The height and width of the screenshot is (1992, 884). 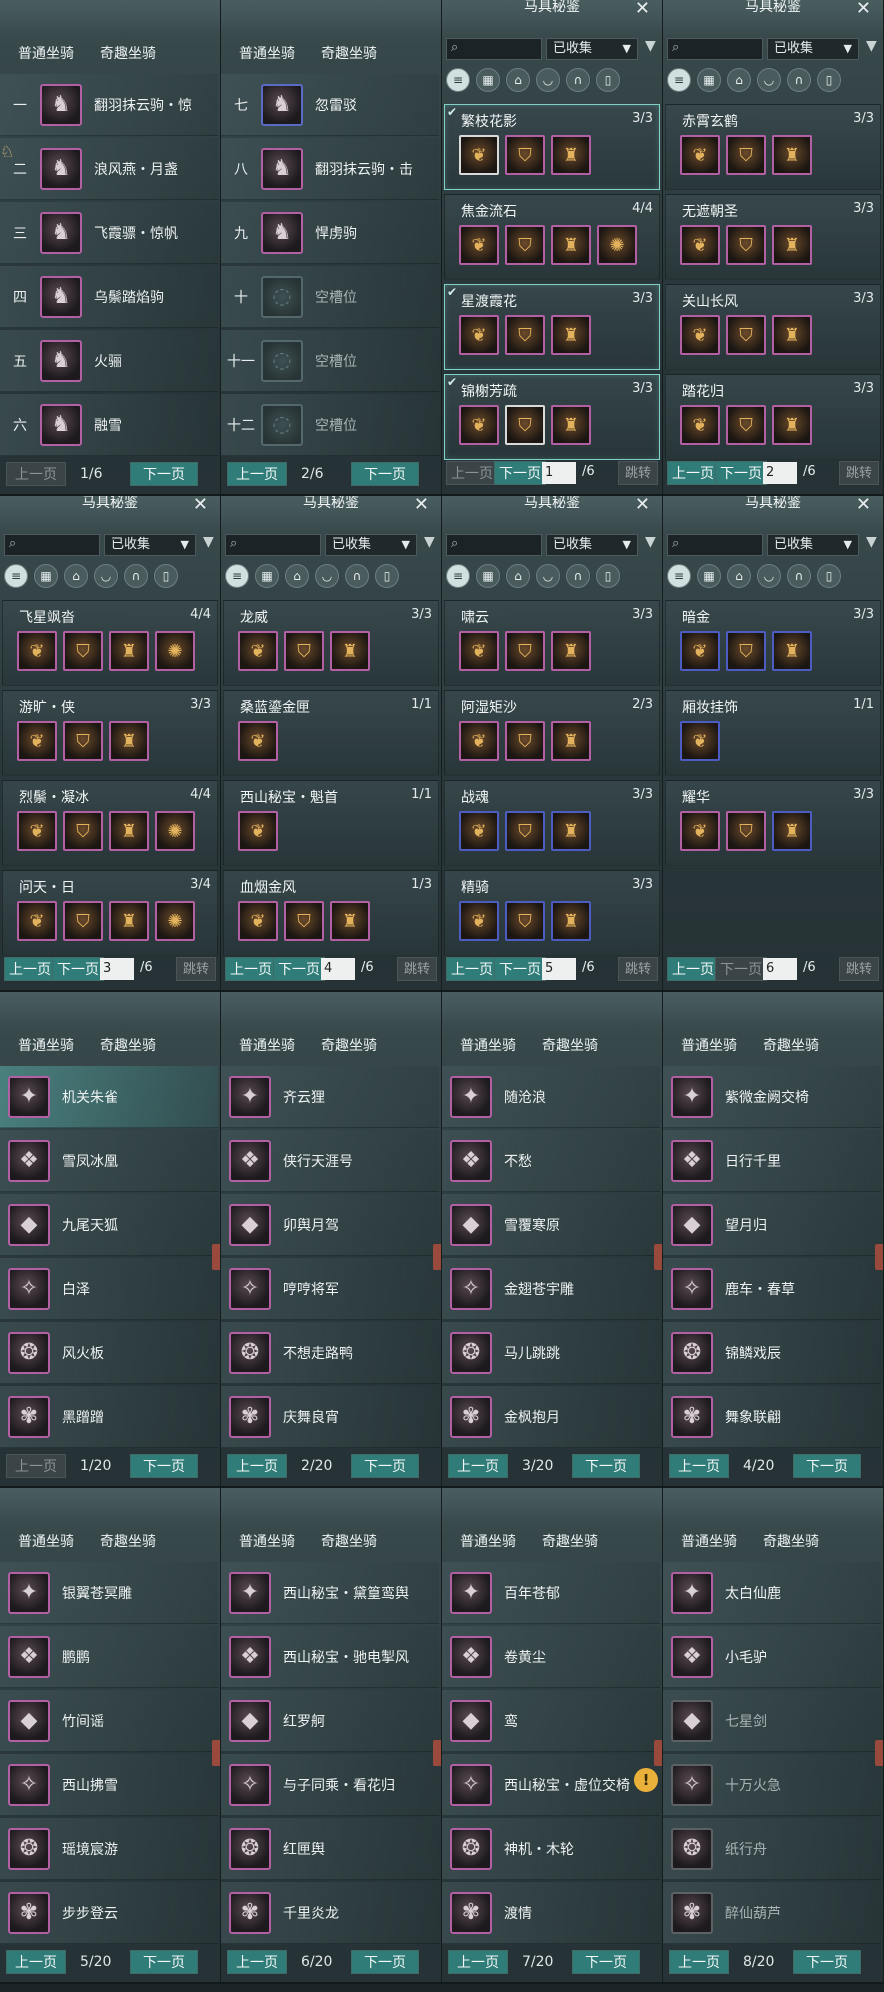 I want to click on page-number-input: 4, so click(x=338, y=969).